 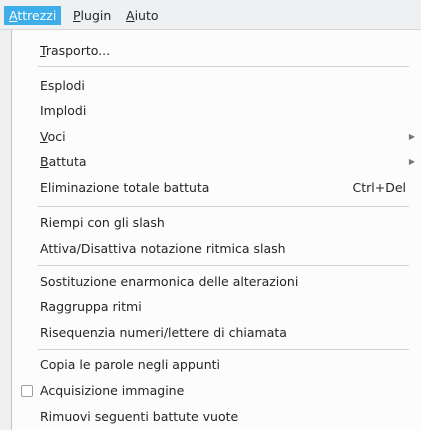 I want to click on menu-attrezzi-label: ttrezzi, so click(x=37, y=15).